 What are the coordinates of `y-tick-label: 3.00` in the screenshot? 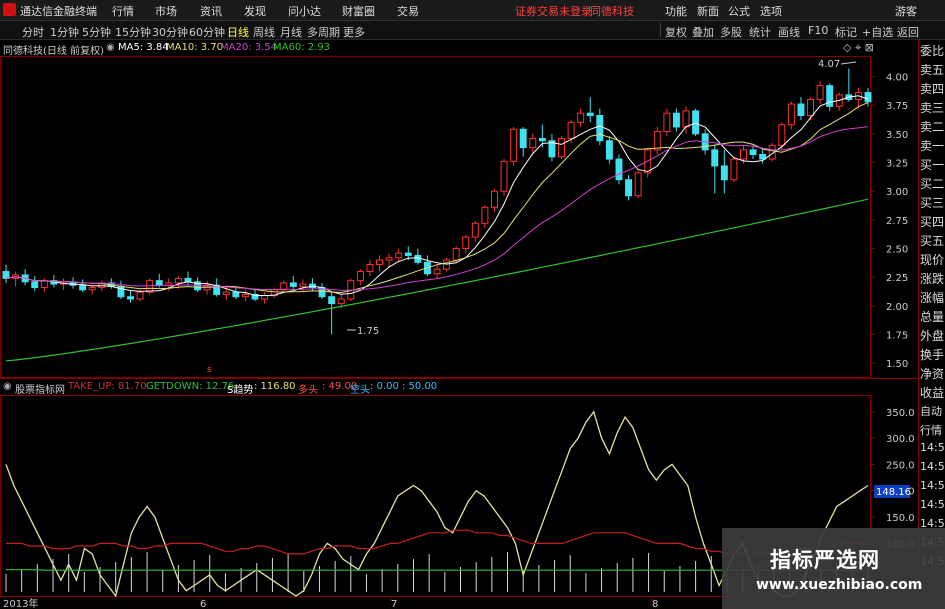 It's located at (897, 192).